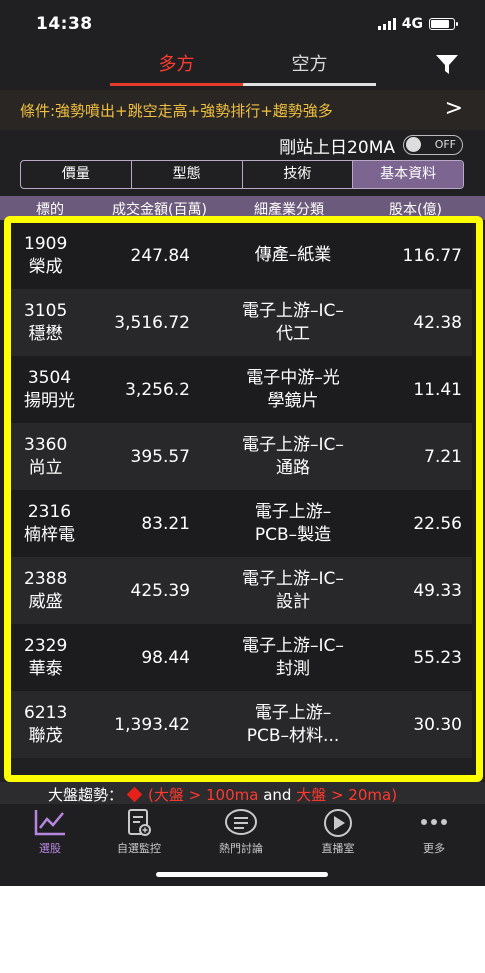 This screenshot has width=485, height=973. I want to click on status-time: 14:38, so click(64, 24).